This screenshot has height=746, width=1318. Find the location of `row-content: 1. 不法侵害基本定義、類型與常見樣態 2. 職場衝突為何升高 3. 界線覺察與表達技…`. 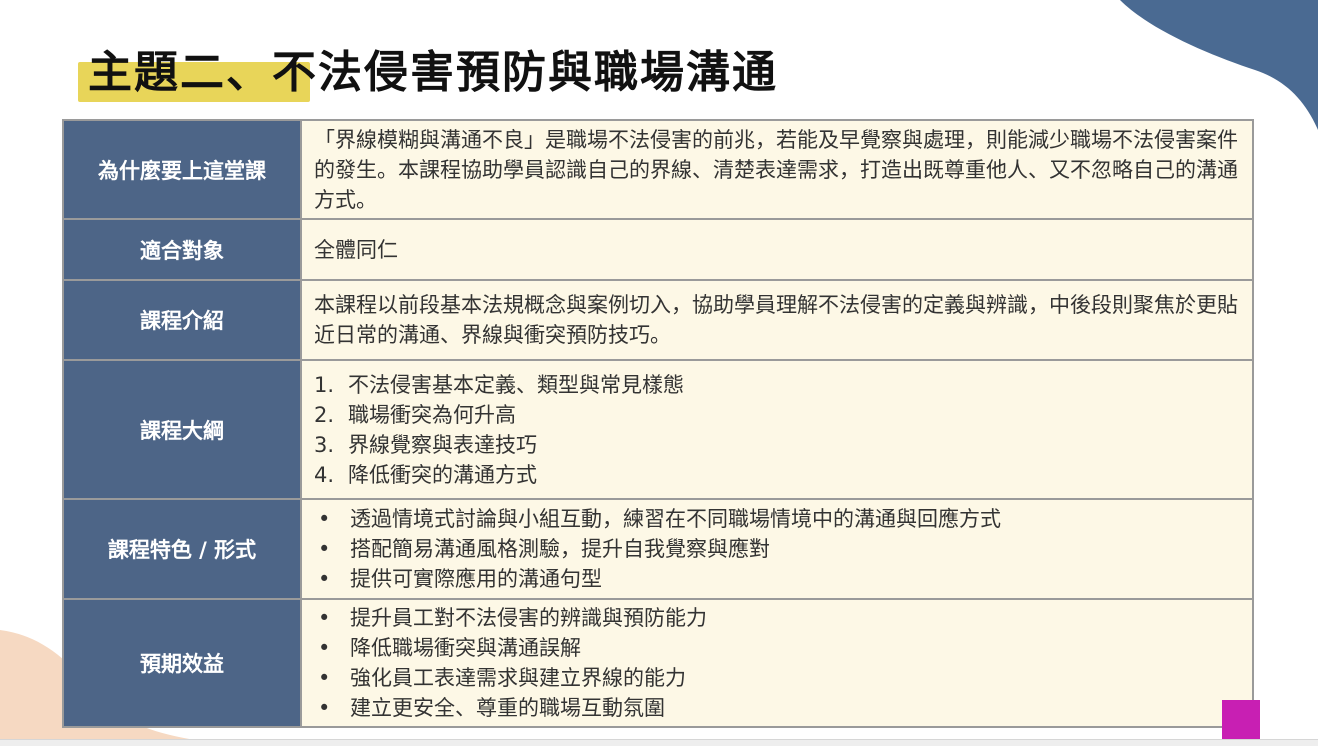

row-content: 1. 不法侵害基本定義、類型與常見樣態 2. 職場衝突為何升高 3. 界線覺察與表達技… is located at coordinates (777, 429).